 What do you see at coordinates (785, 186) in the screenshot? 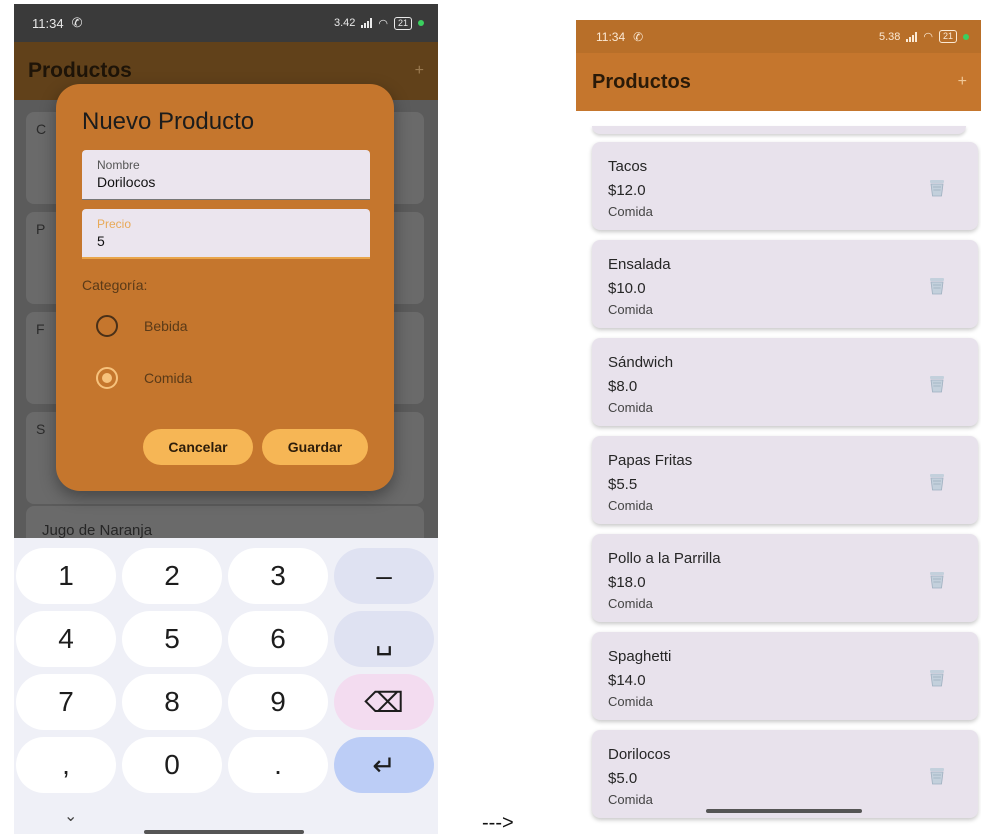
I see `product-card: Tacos $12.0 Comida` at bounding box center [785, 186].